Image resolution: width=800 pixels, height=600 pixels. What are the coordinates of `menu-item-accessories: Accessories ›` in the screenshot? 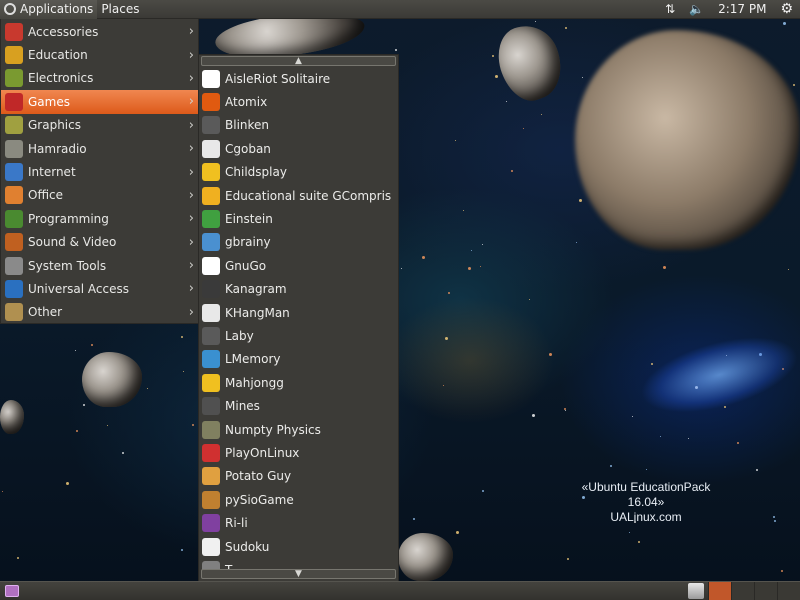 It's located at (99, 31).